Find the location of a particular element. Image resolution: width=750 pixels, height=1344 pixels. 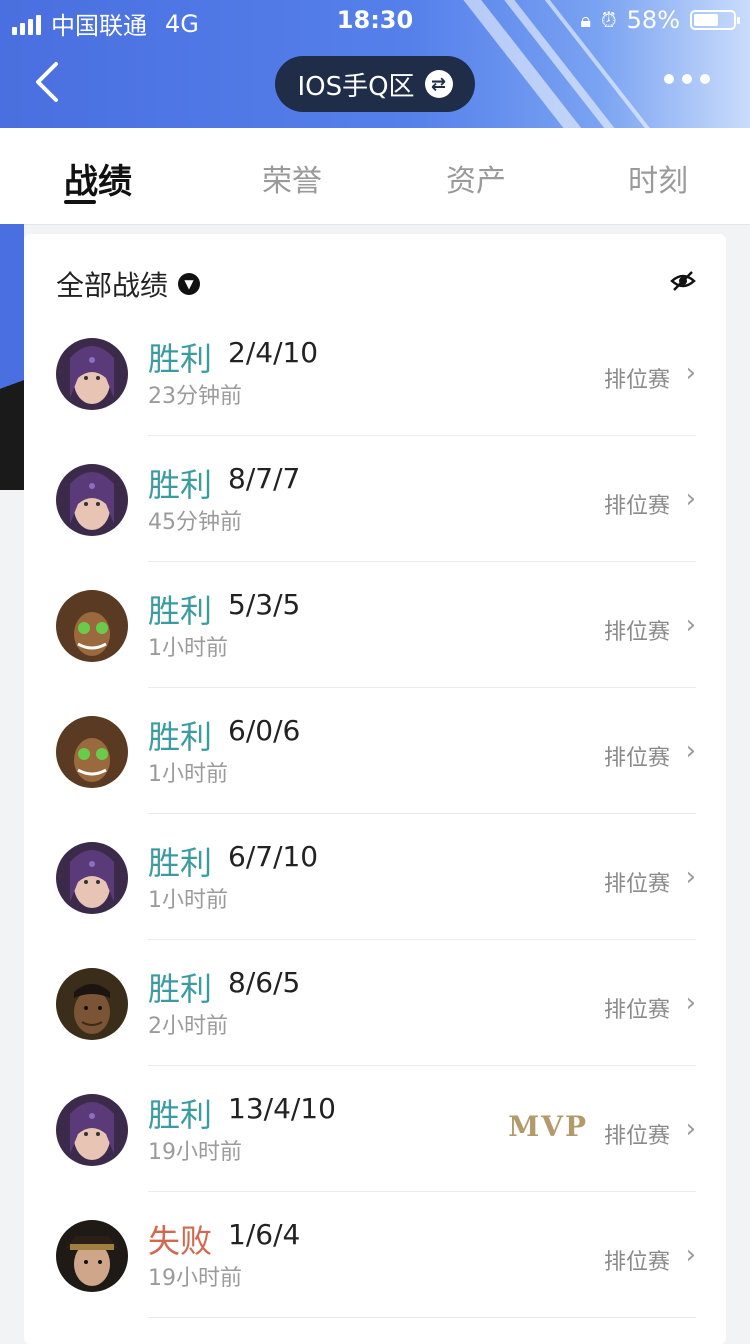

tab-underline is located at coordinates (80, 202).